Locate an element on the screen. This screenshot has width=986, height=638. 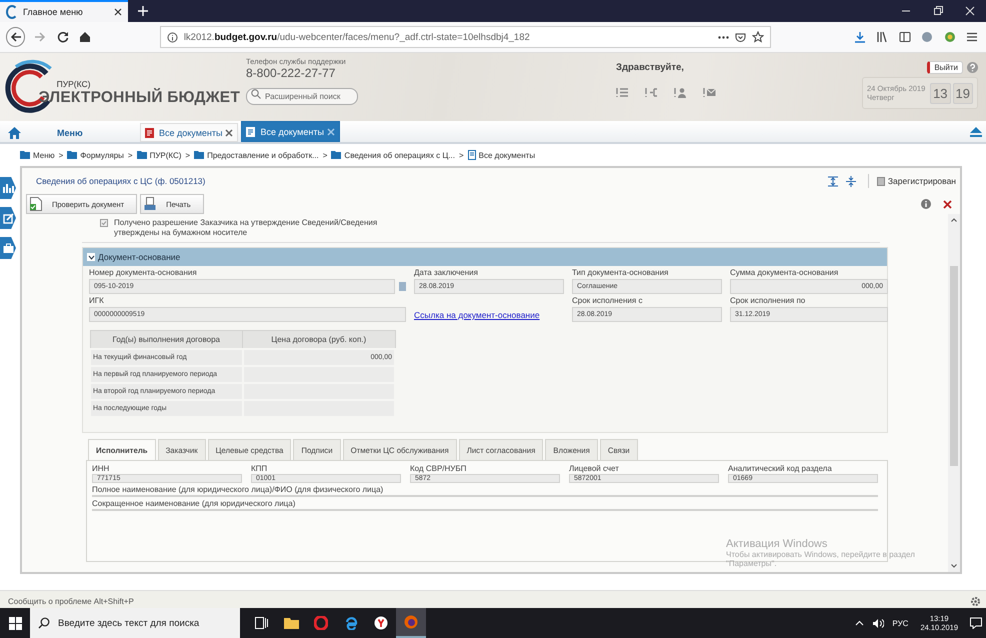
chart-icon is located at coordinates (8, 188).